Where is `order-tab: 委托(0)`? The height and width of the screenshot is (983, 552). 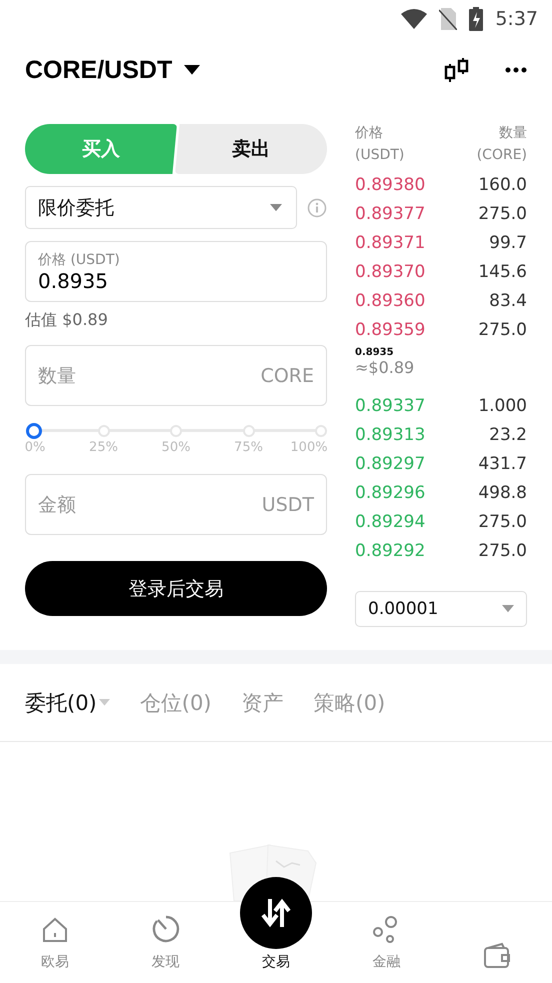 order-tab: 委托(0) is located at coordinates (67, 702).